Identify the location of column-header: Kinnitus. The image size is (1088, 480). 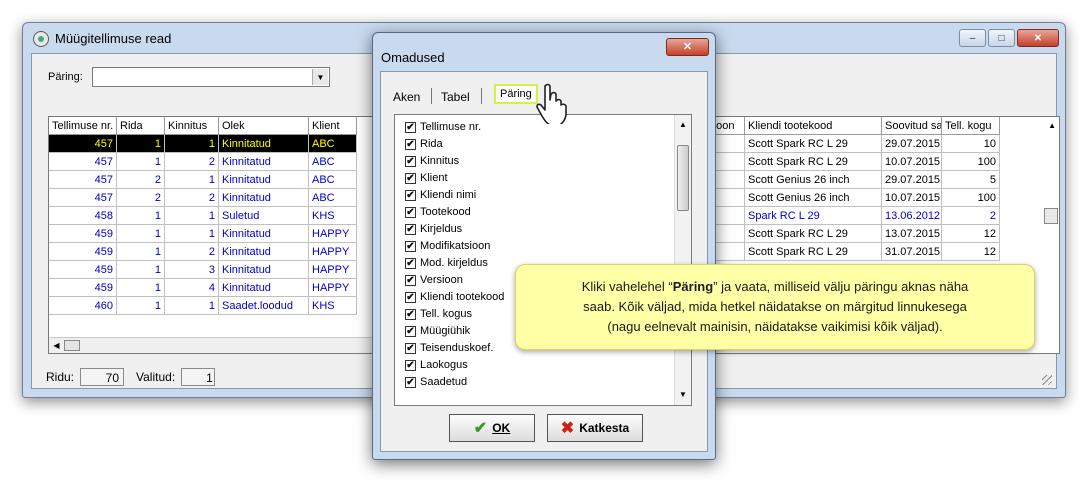
(192, 126).